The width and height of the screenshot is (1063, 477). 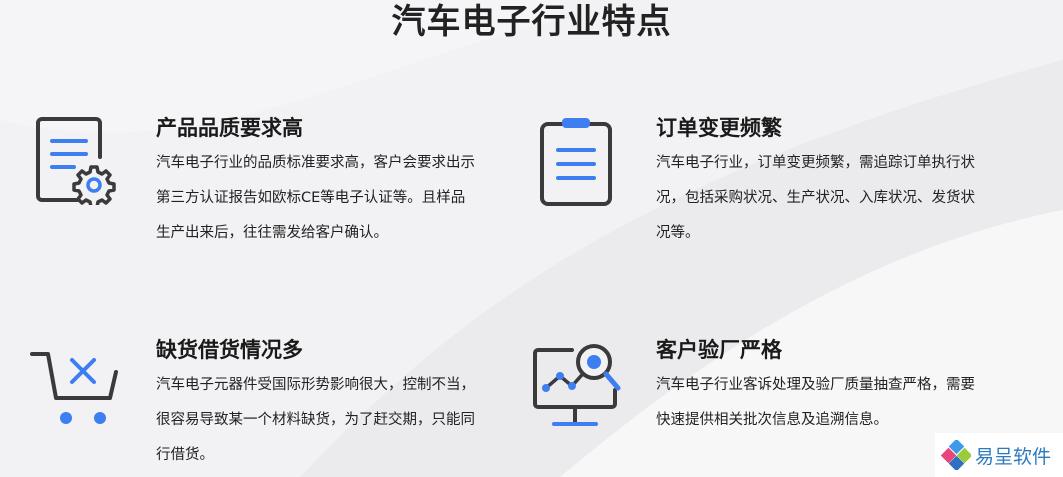 I want to click on page-title: 汽车电子行业特点, so click(x=531, y=22).